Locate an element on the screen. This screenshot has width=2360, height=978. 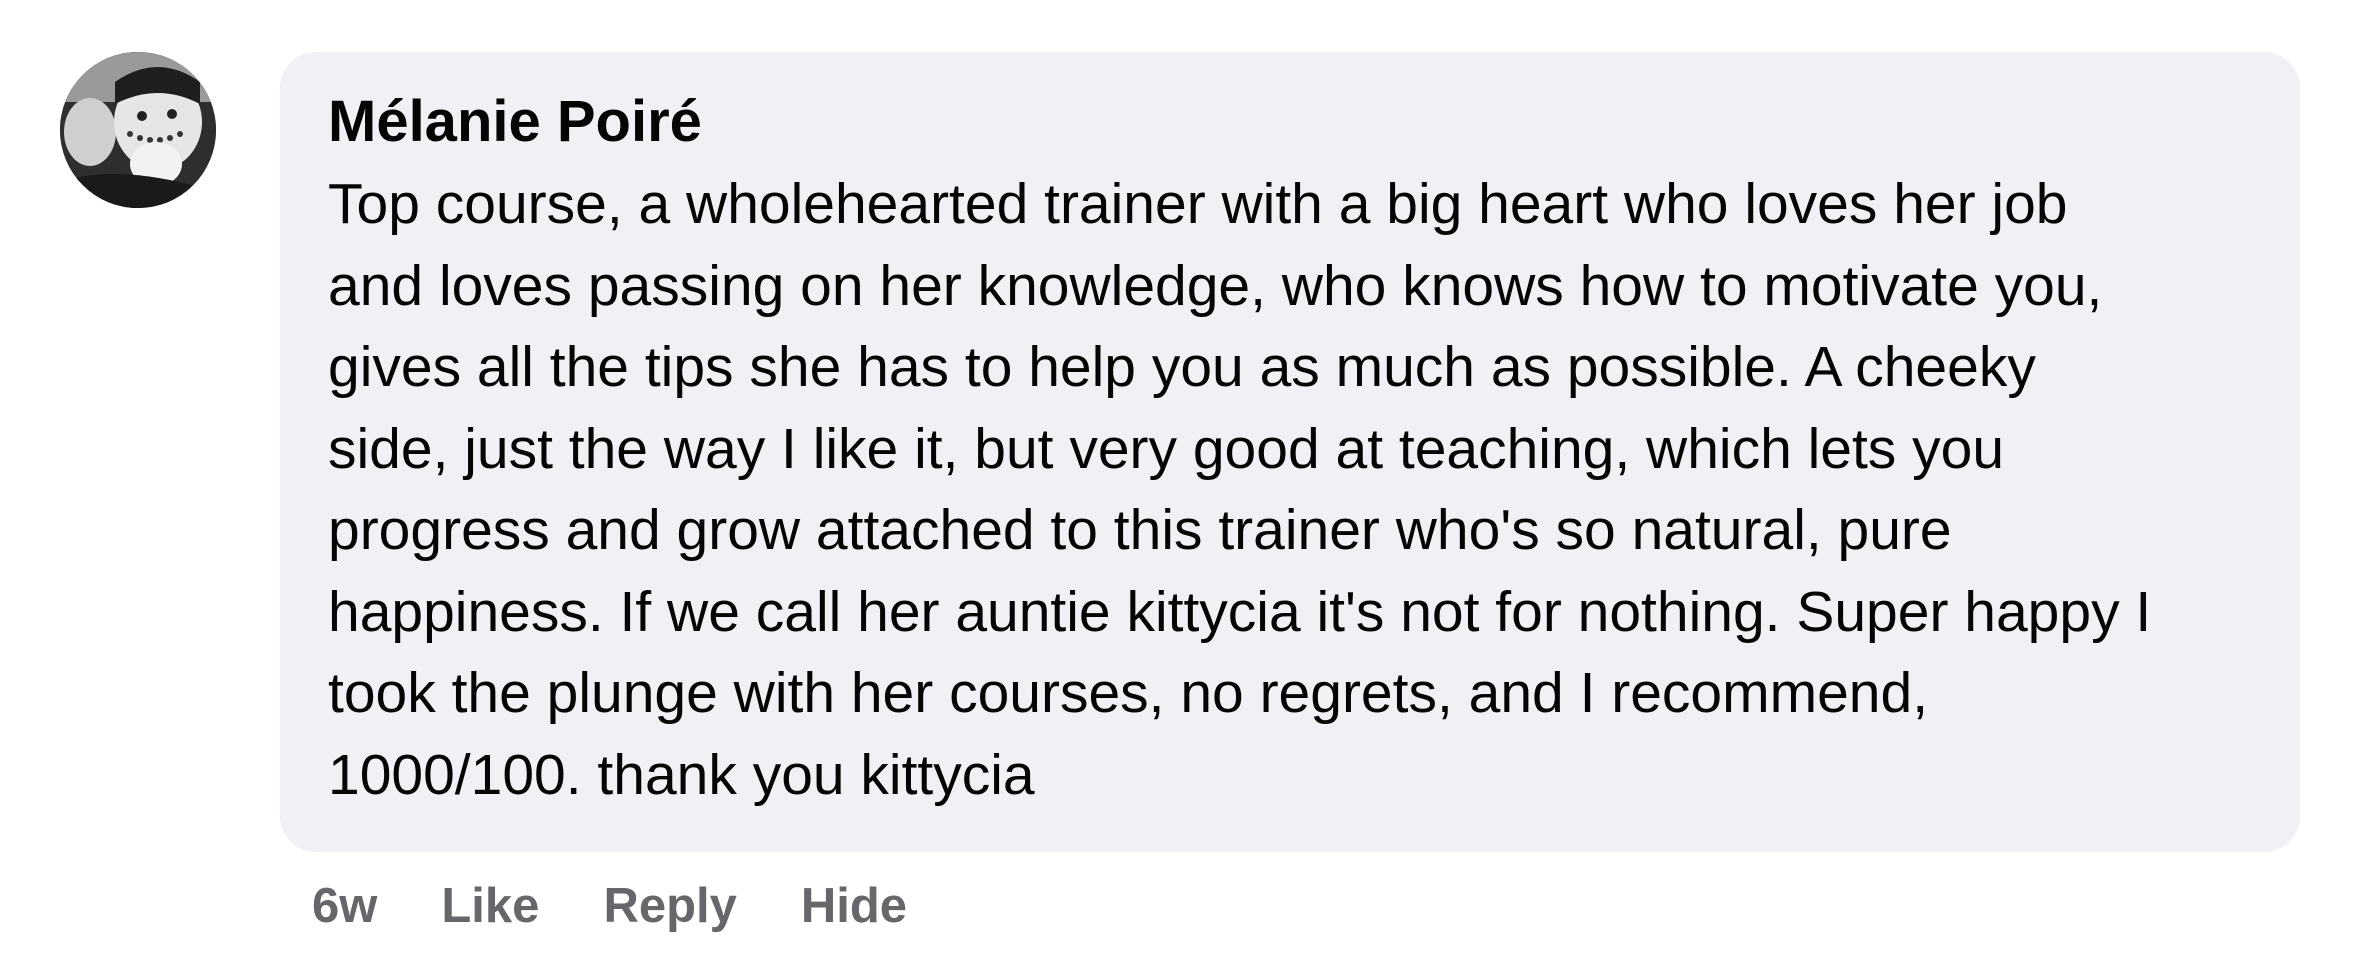
hide-button: Hide is located at coordinates (854, 906).